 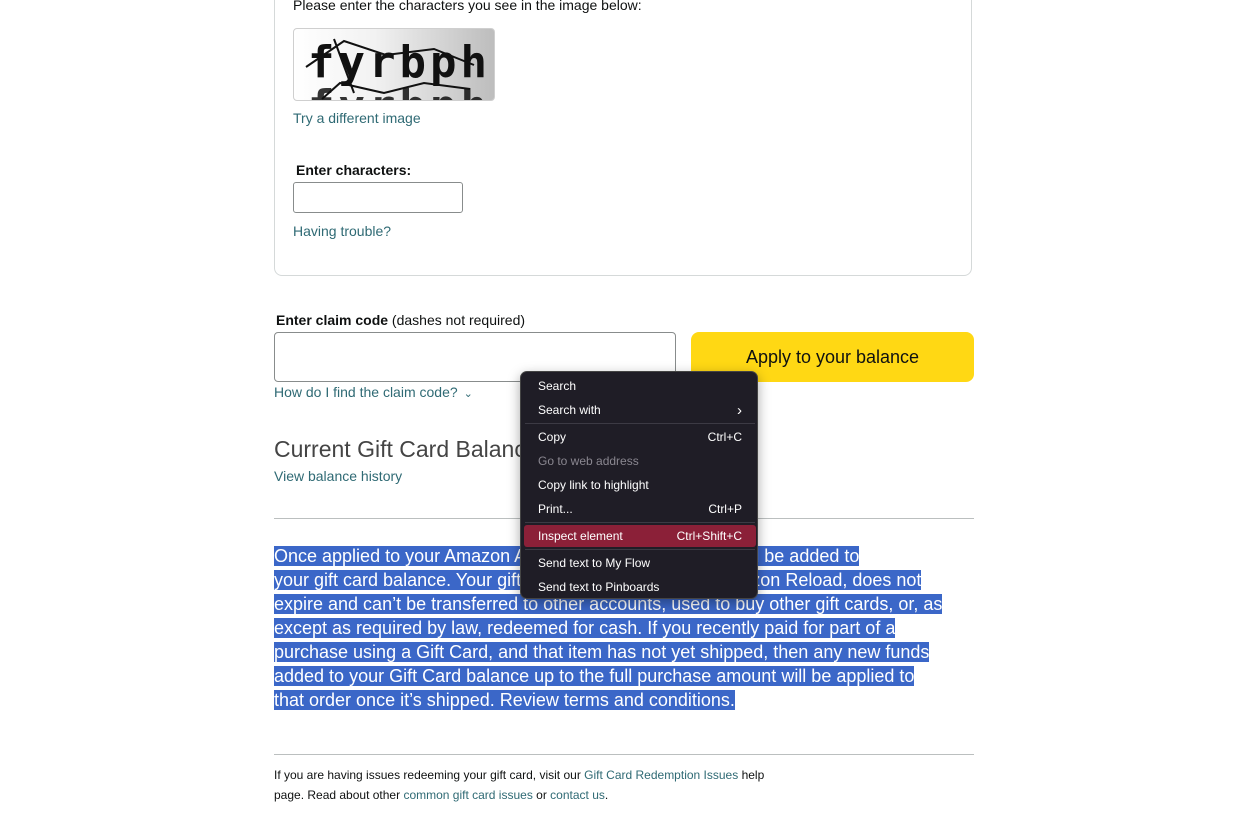 What do you see at coordinates (640, 587) in the screenshot?
I see `menu-item-send-to-pinboards: Send text to Pinboards` at bounding box center [640, 587].